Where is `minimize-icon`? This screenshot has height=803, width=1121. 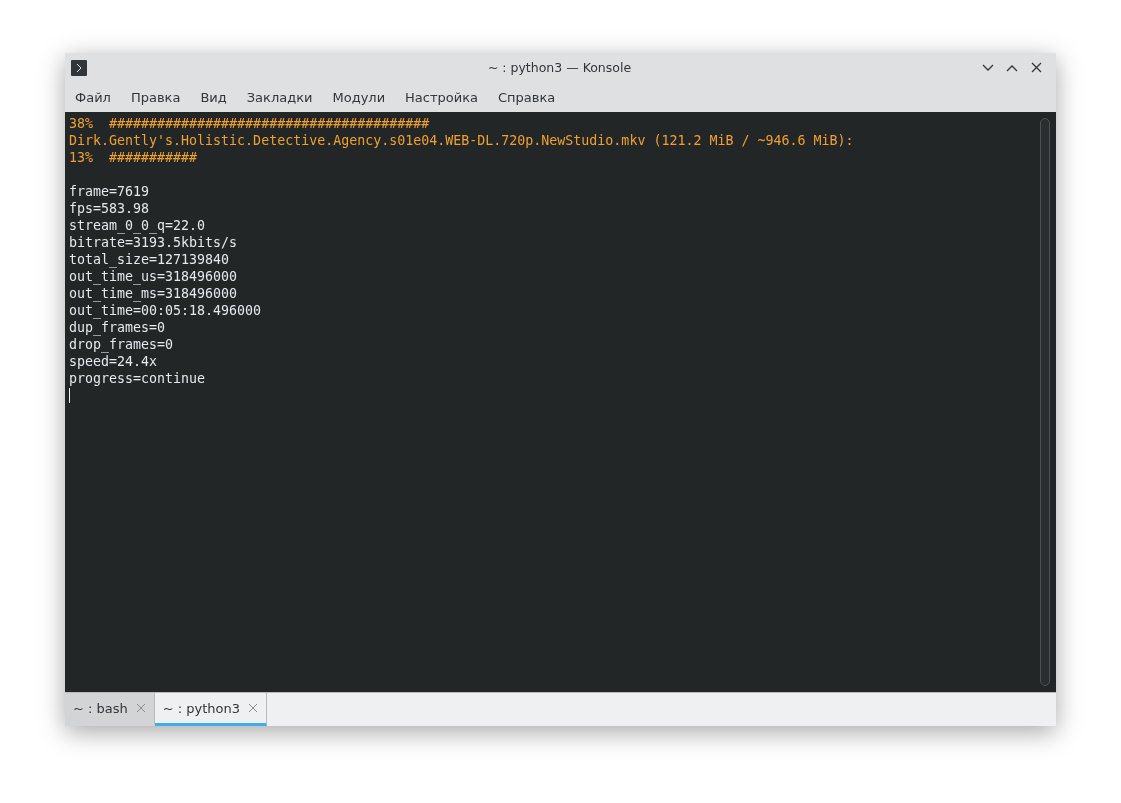
minimize-icon is located at coordinates (988, 67).